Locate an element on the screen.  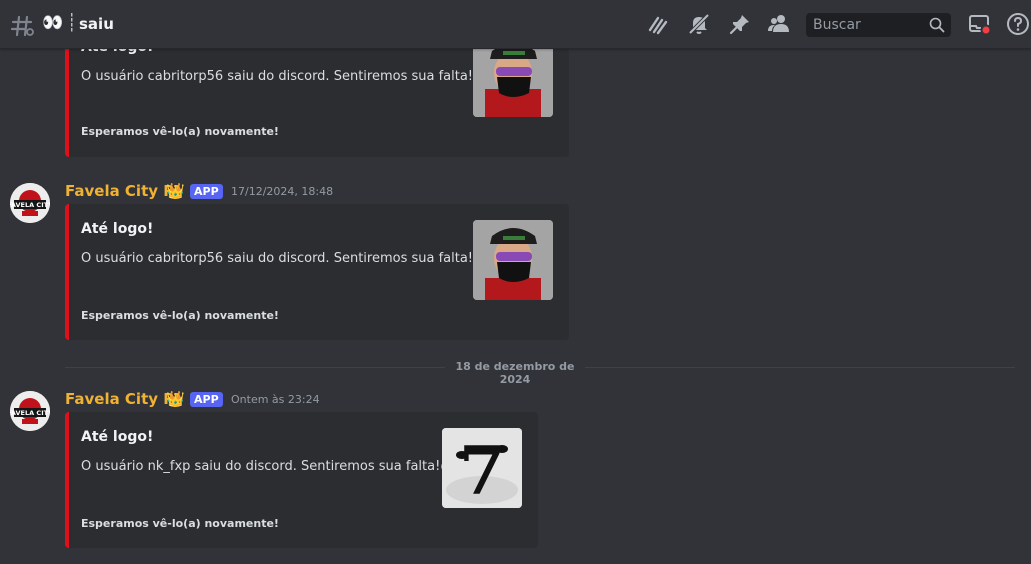
channel-name: saiu is located at coordinates (96, 24).